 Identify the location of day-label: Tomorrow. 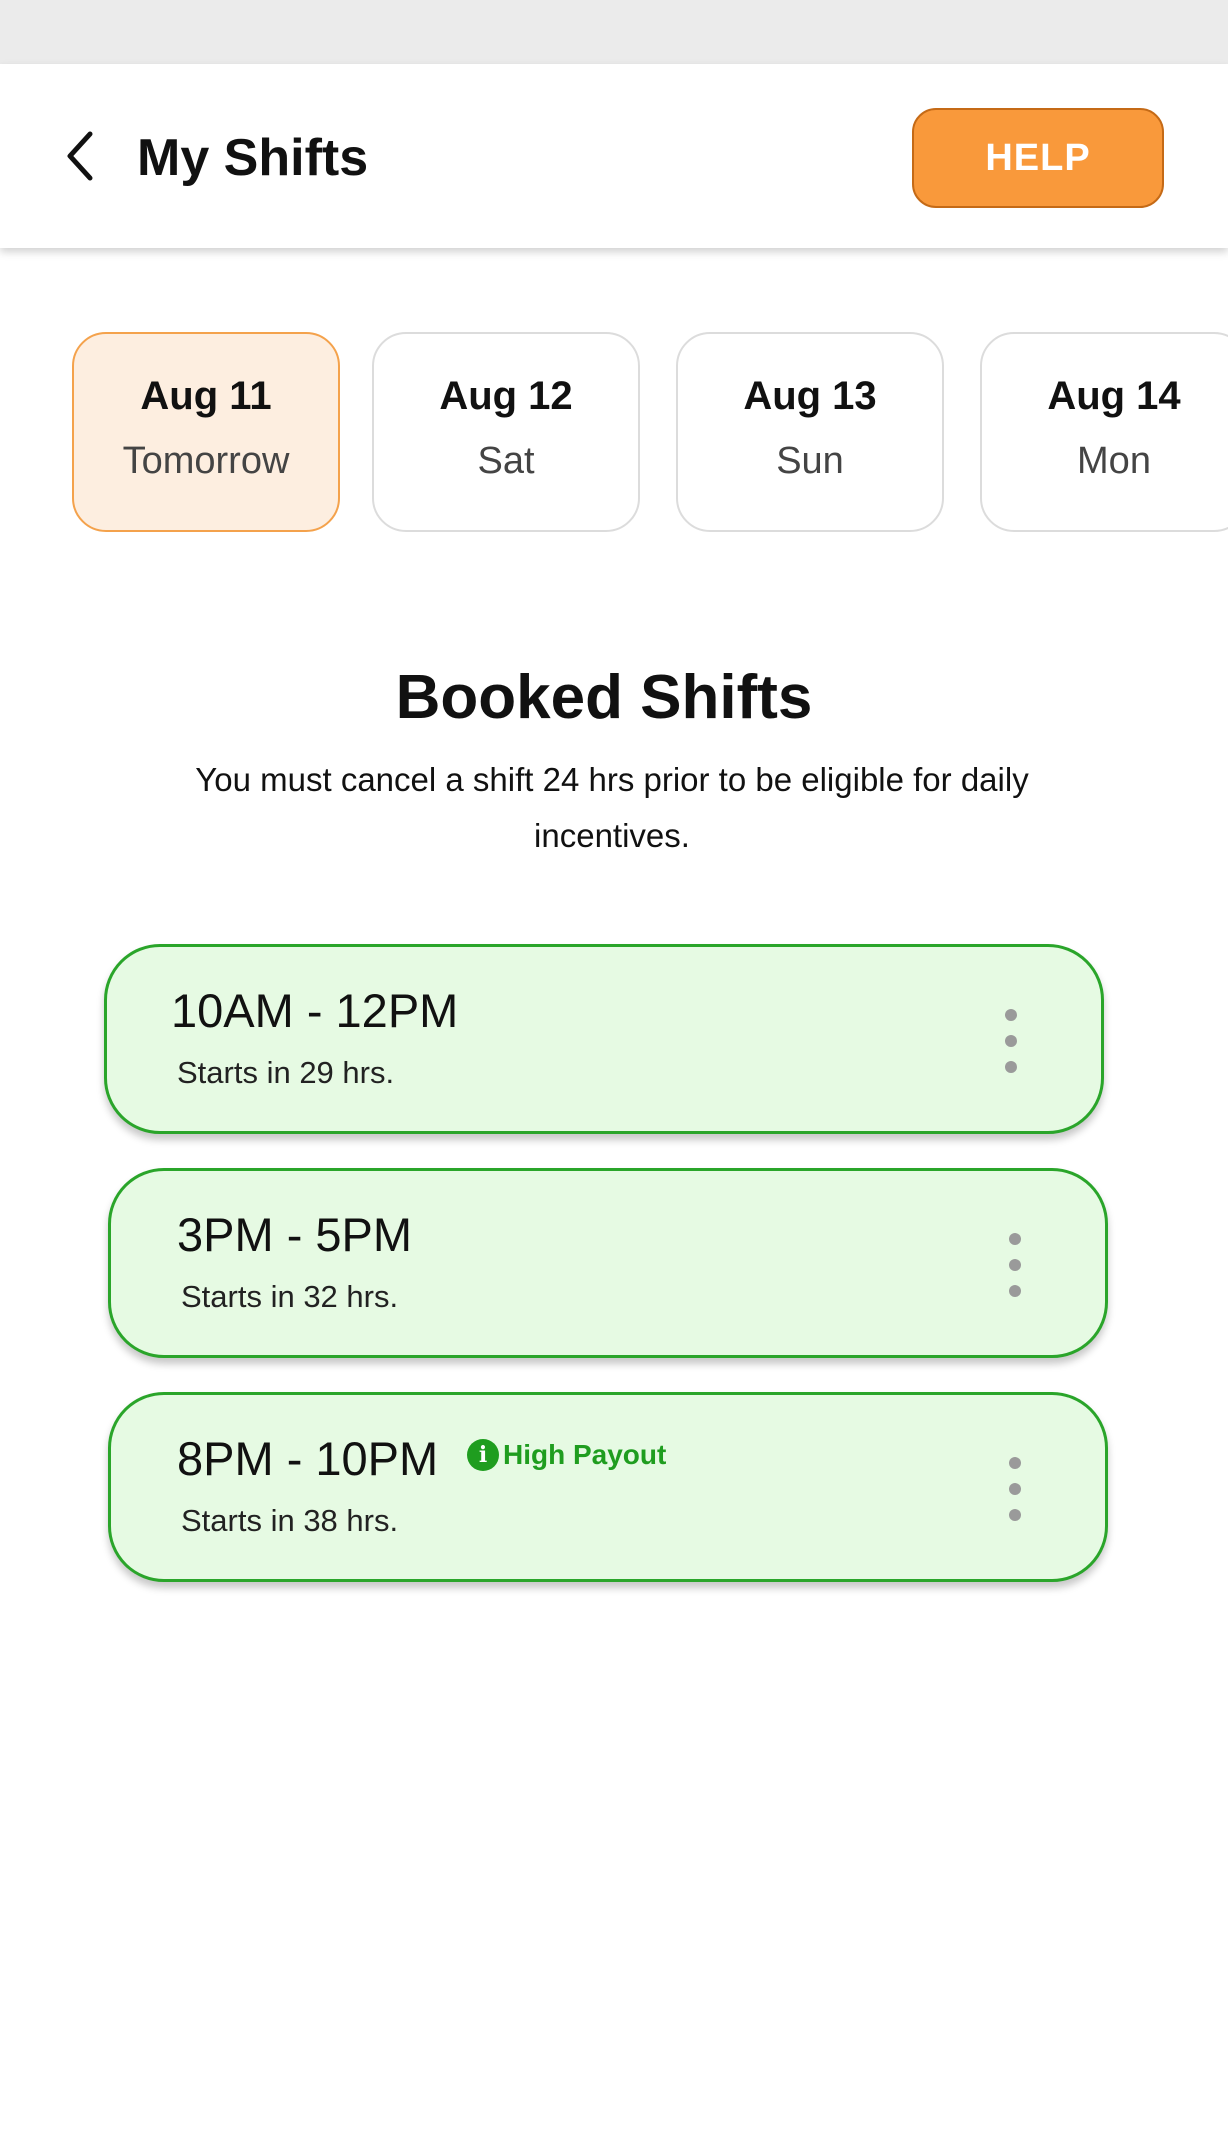
(206, 461).